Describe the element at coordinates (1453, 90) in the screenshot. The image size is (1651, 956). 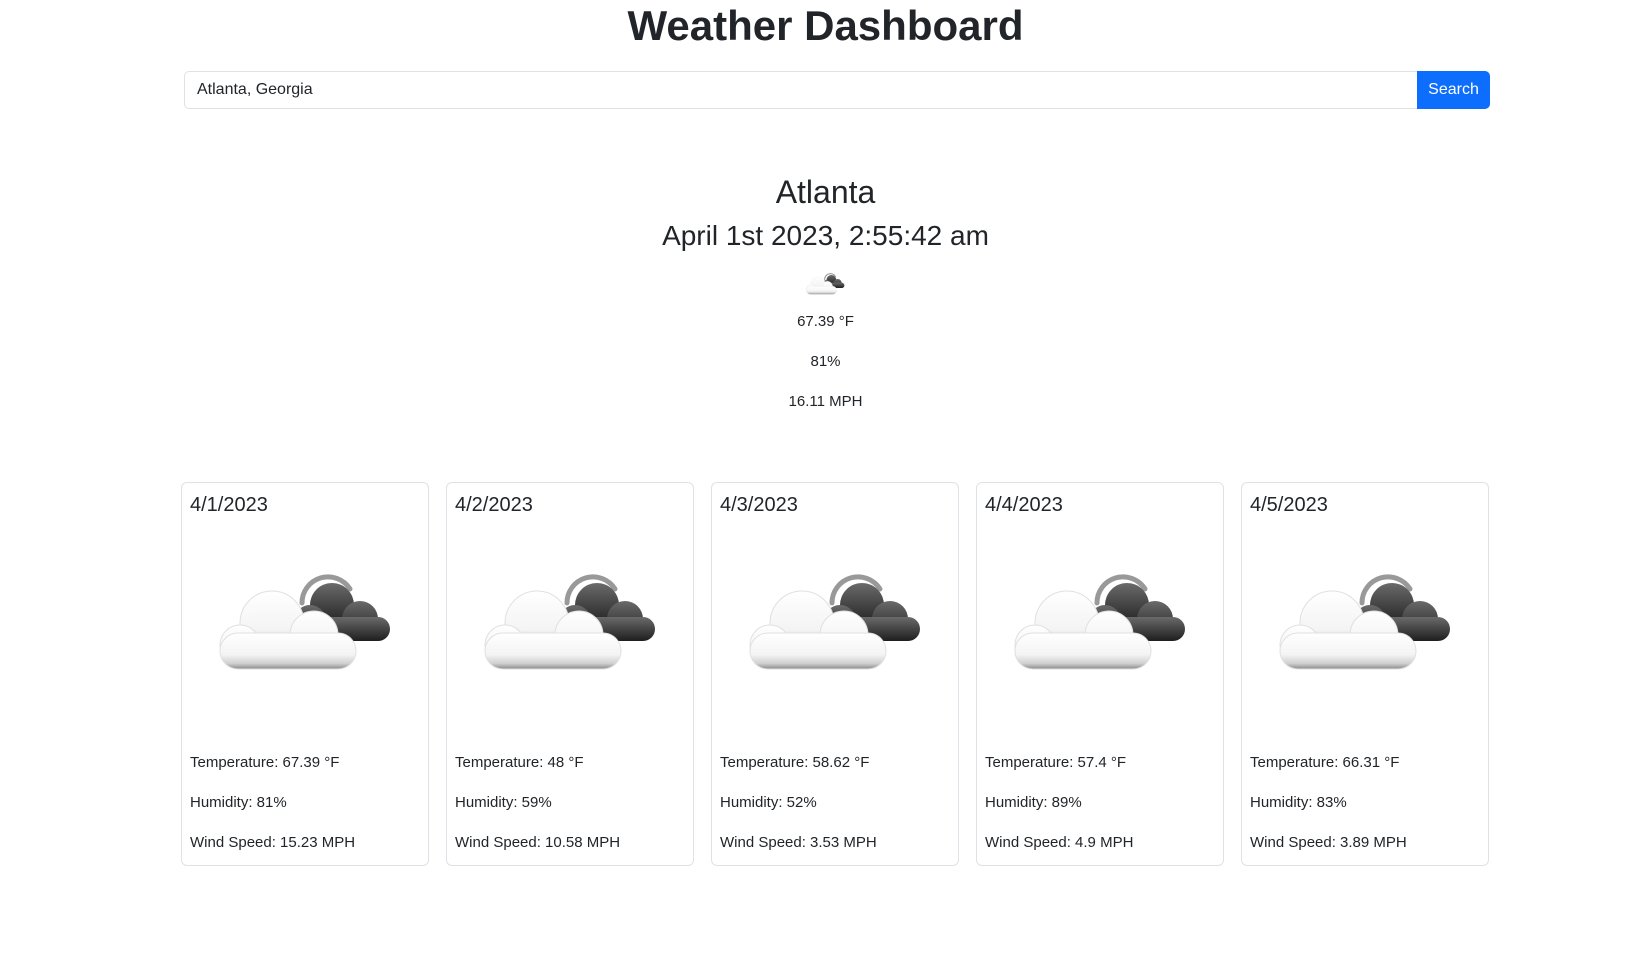
I see `search-button: Search` at that location.